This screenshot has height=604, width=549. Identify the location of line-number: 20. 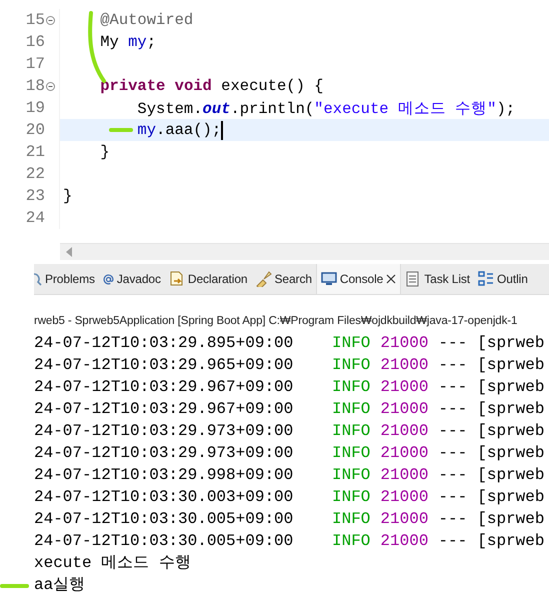
(35, 130).